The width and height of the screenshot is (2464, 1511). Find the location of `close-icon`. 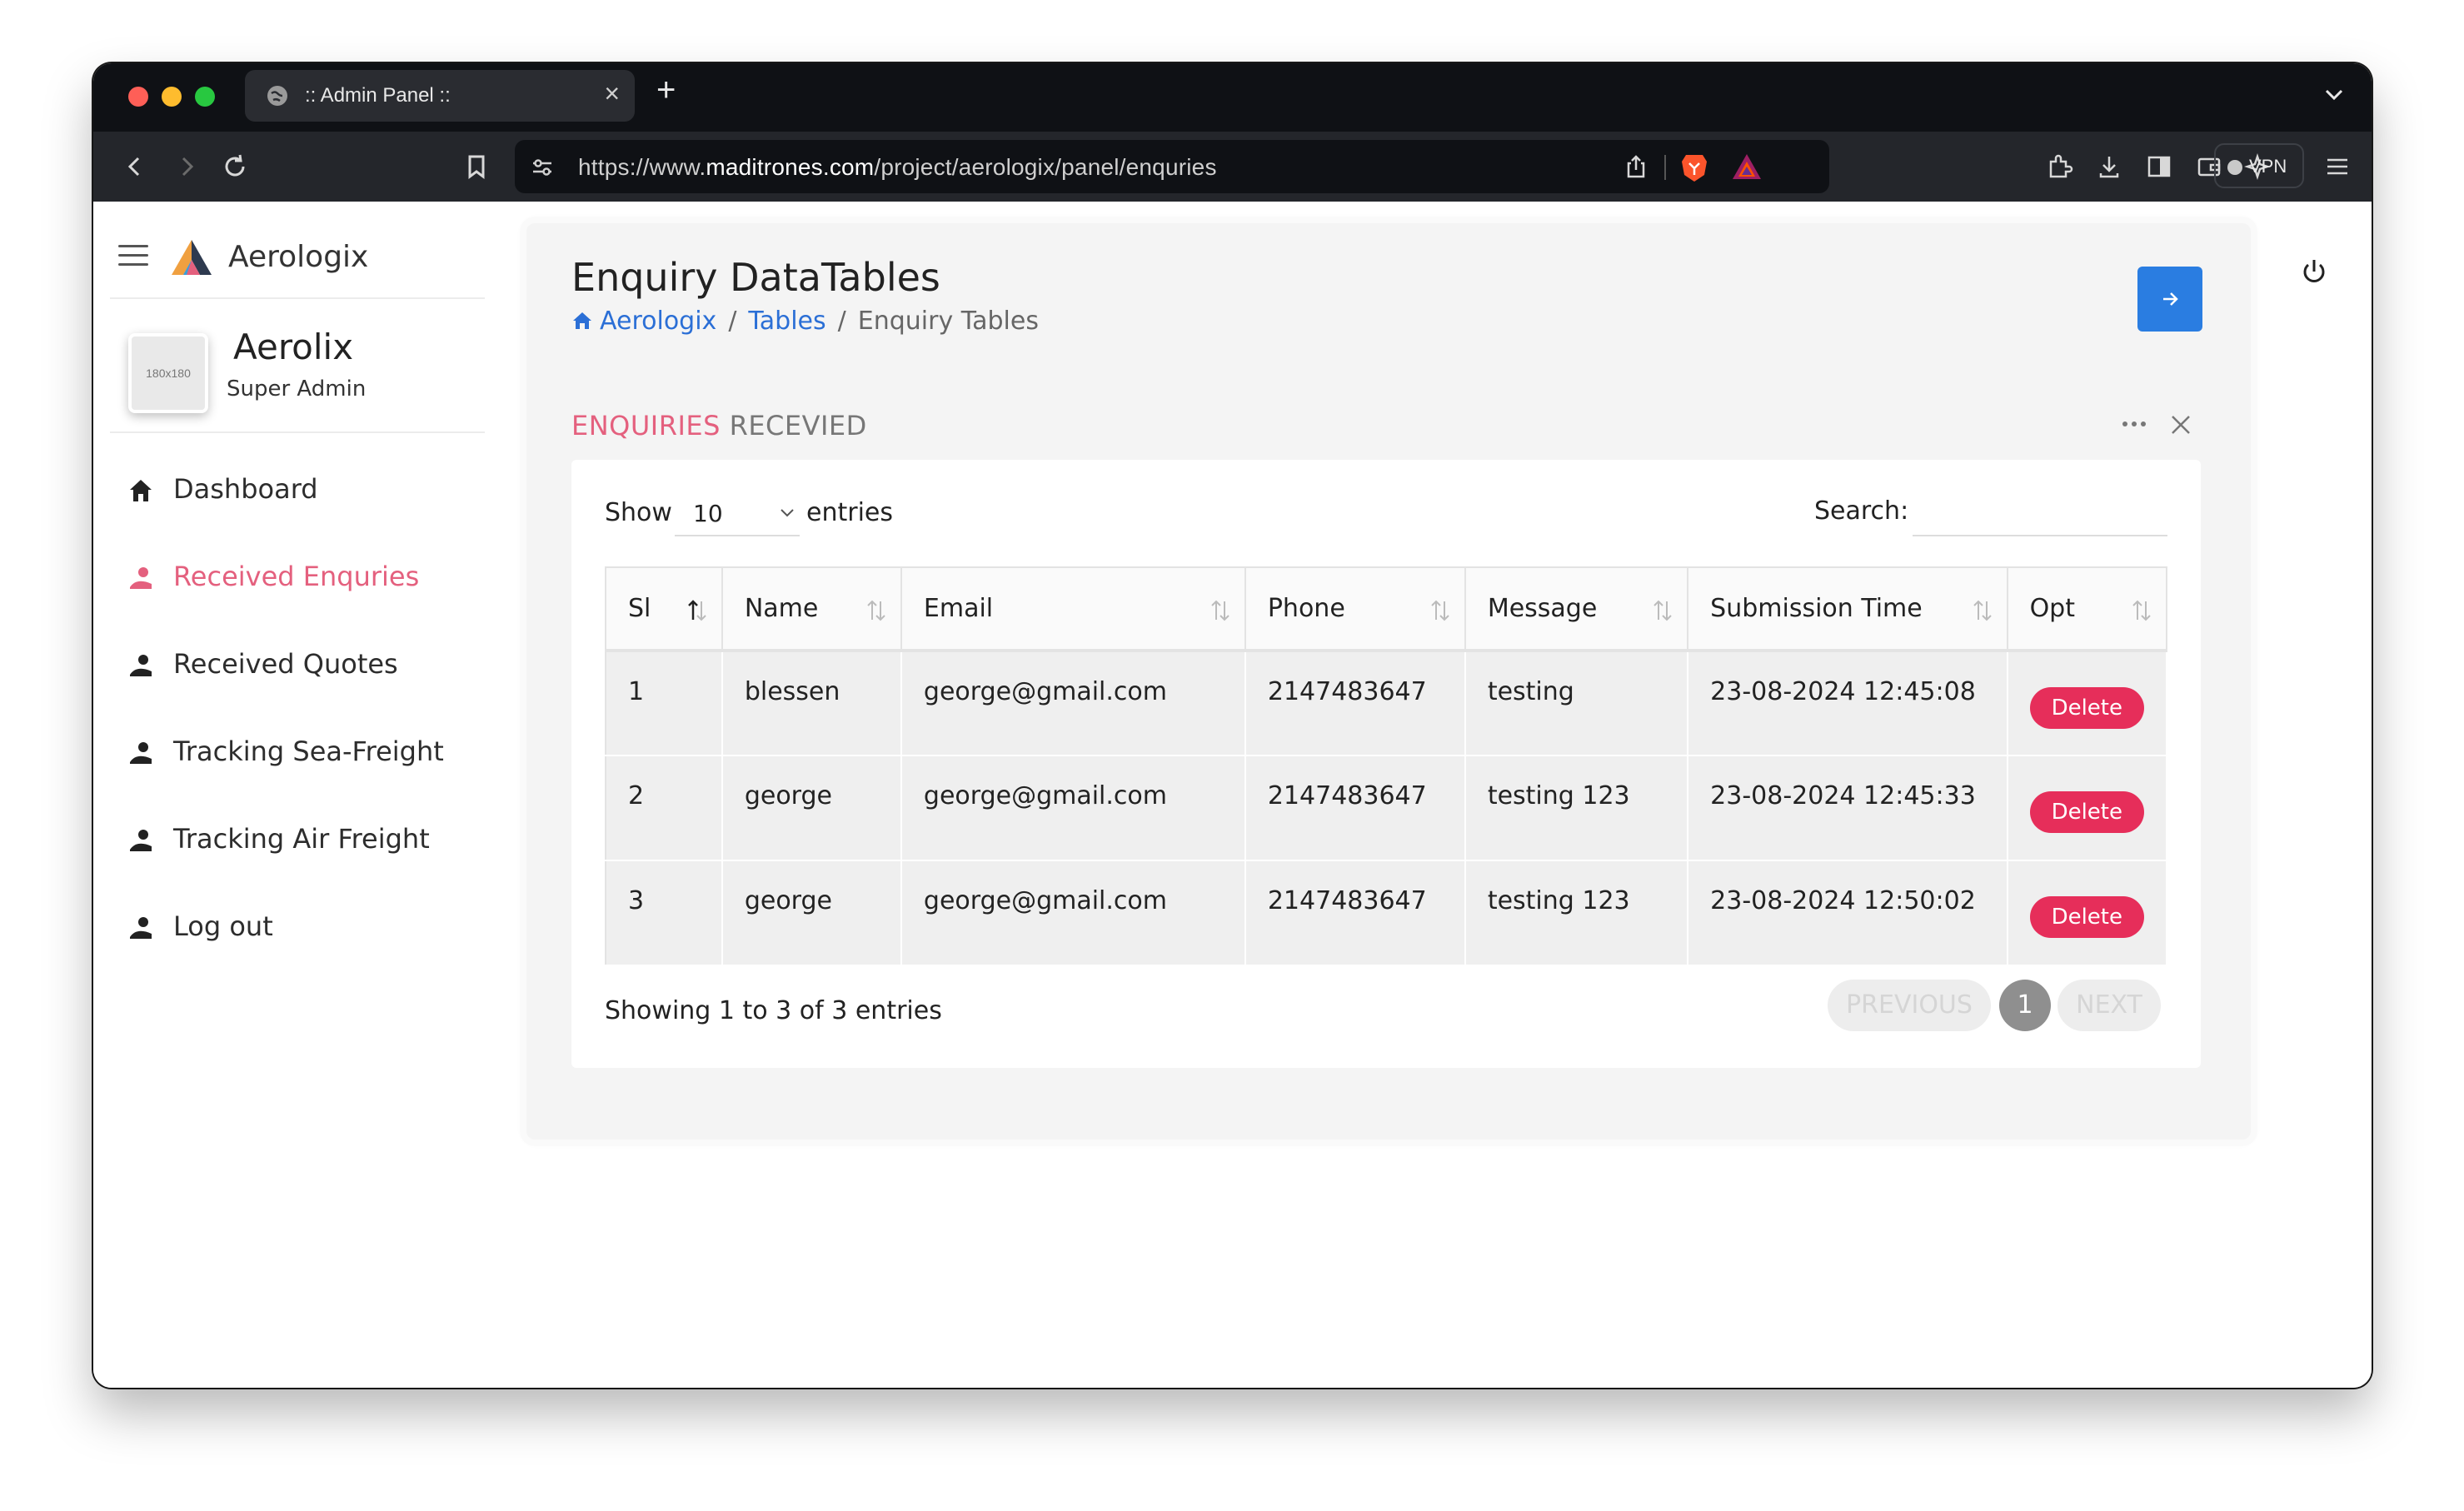

close-icon is located at coordinates (2180, 424).